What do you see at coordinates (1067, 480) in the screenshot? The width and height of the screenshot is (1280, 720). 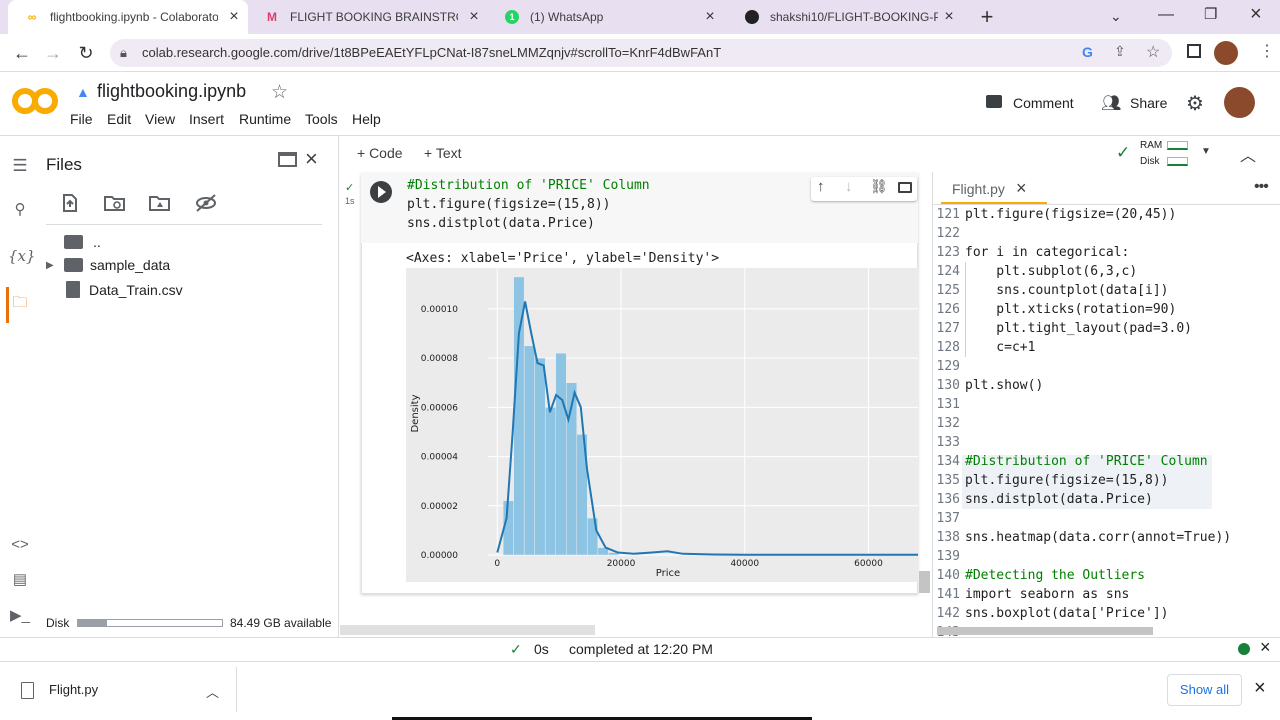 I see `editor-code-line: plt.figure(figsize=(15,8))` at bounding box center [1067, 480].